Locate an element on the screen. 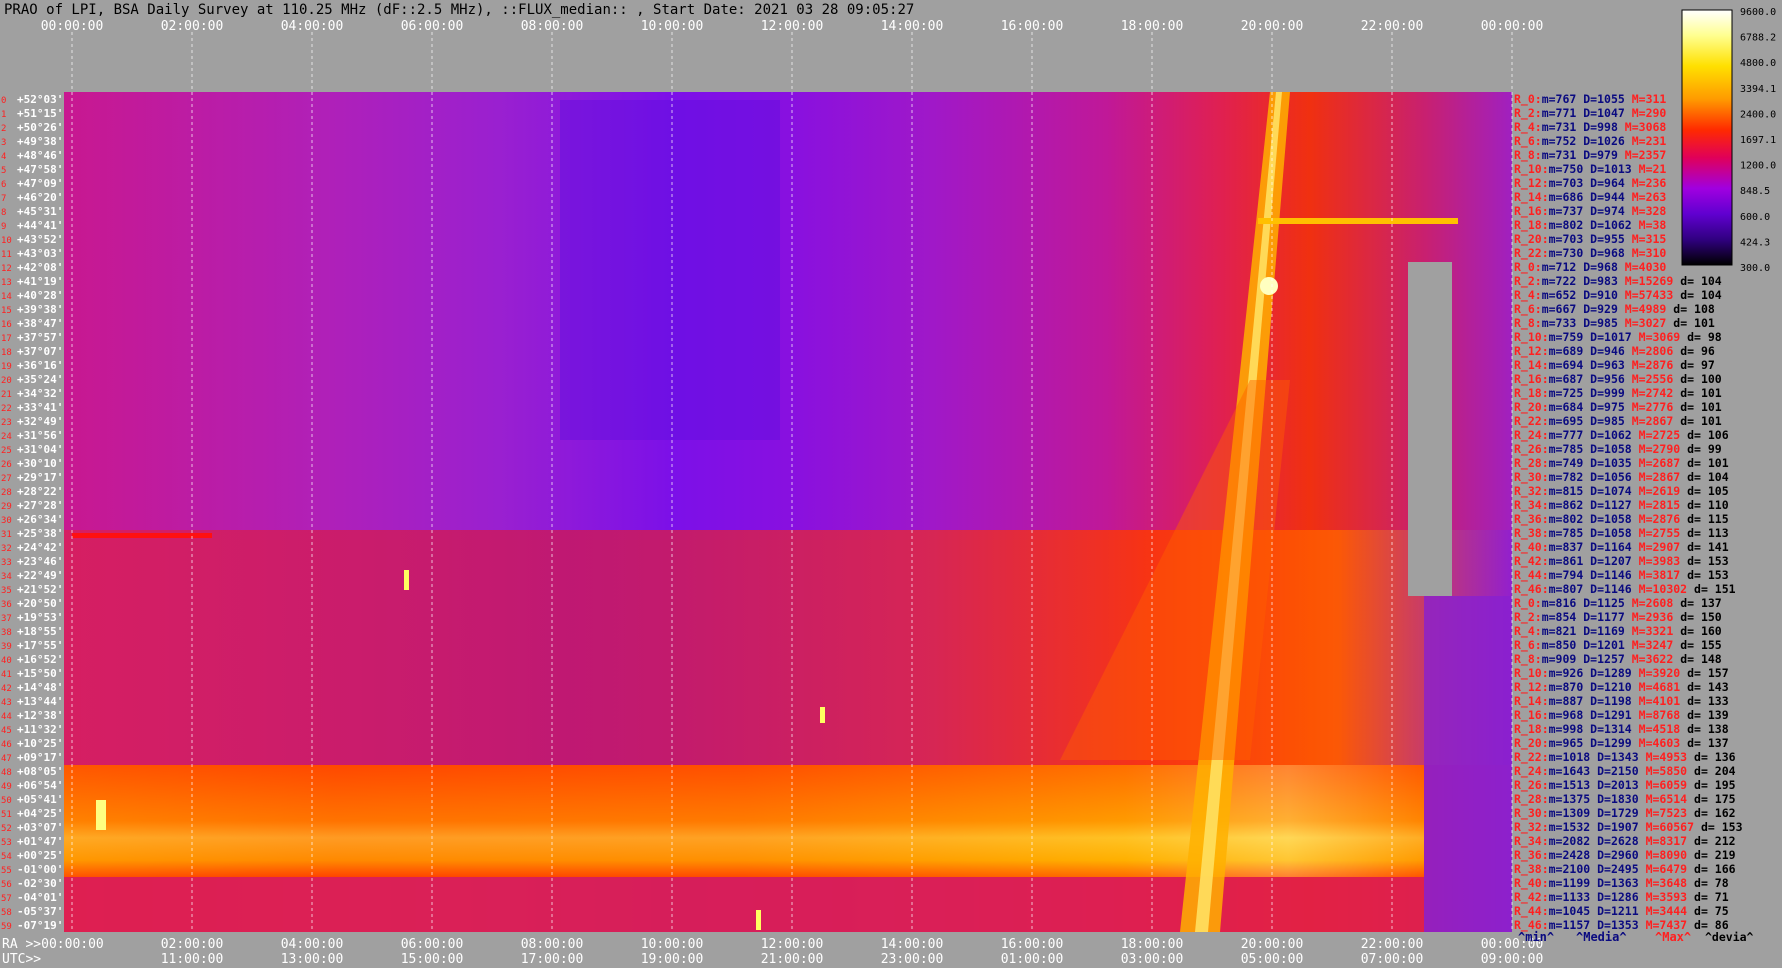 This screenshot has width=1782, height=968. stat-devia: d= 139 is located at coordinates (1708, 715).